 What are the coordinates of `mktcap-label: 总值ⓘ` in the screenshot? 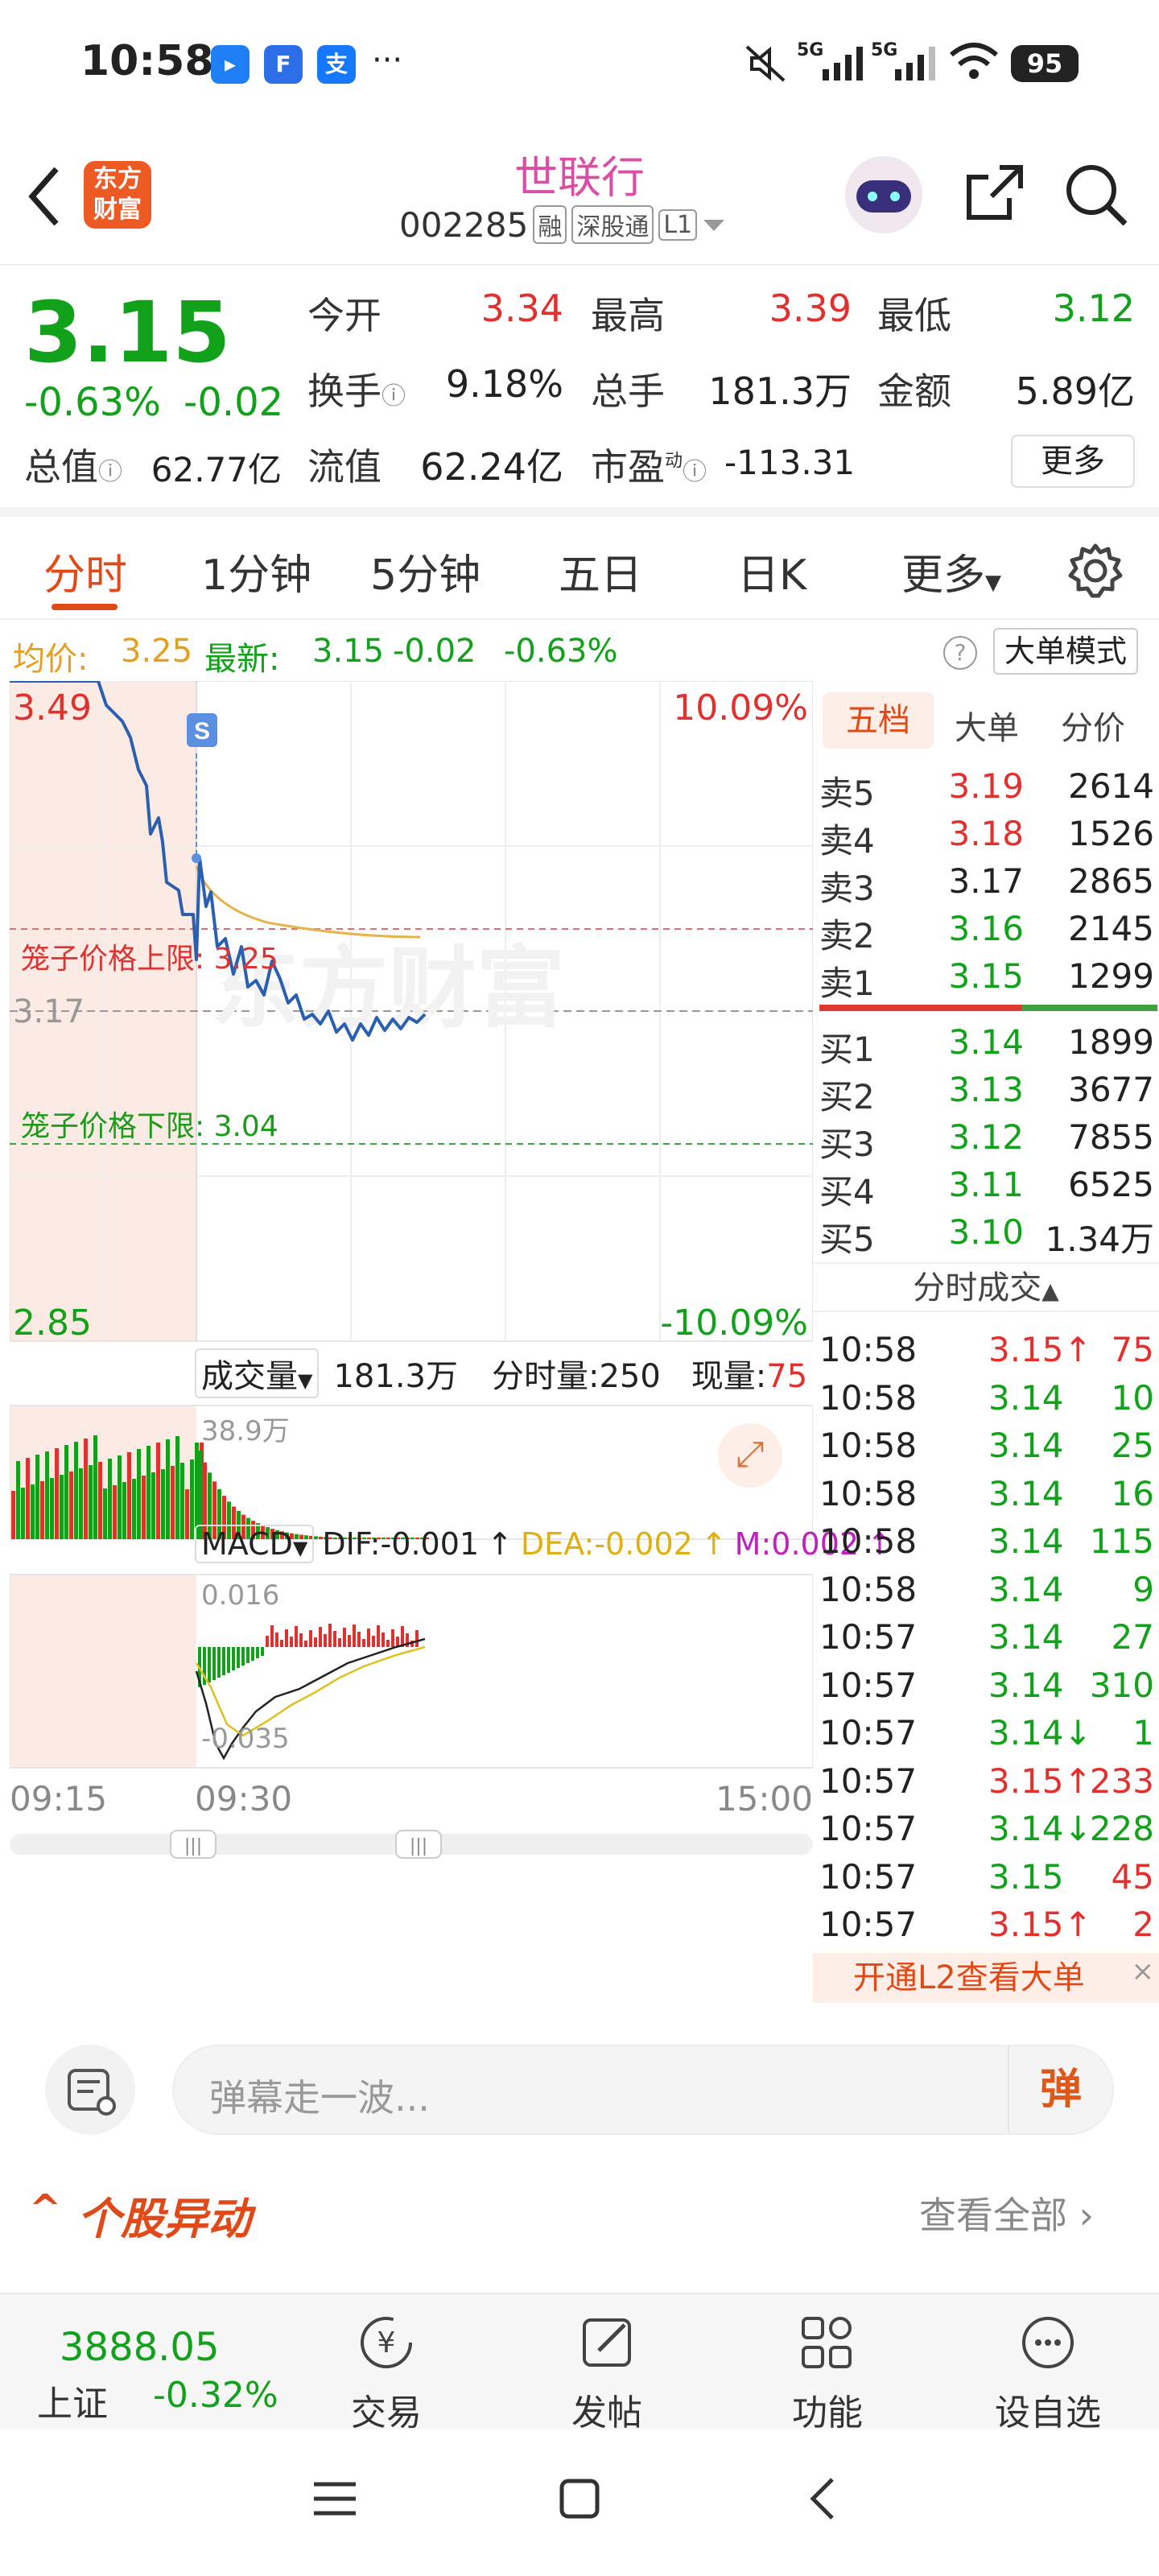 It's located at (73, 464).